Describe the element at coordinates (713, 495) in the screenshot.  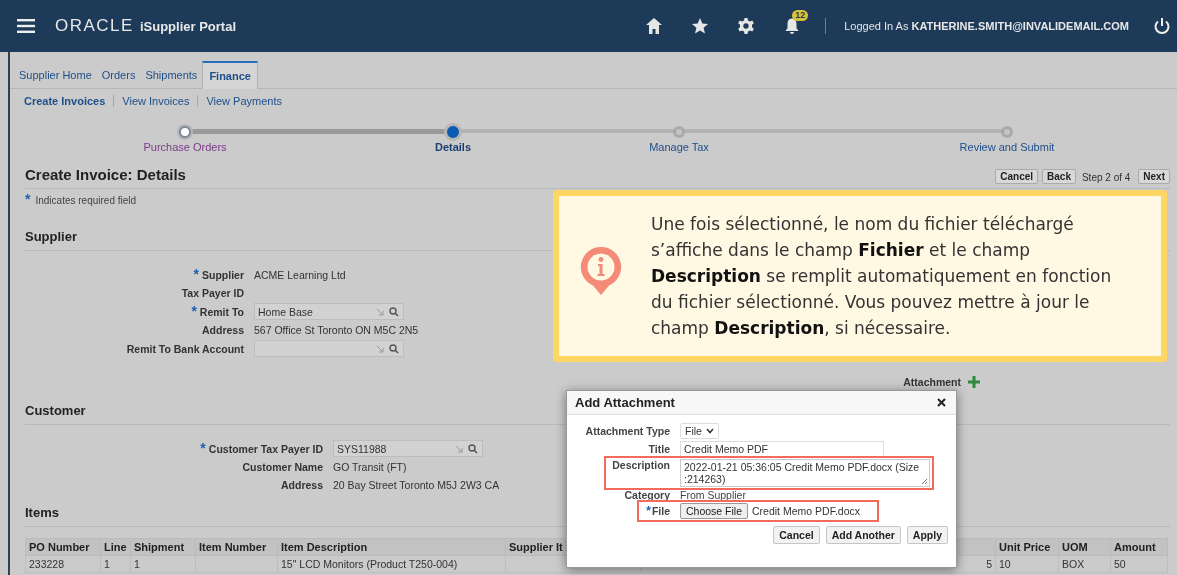
I see `field-value: From Supplier` at that location.